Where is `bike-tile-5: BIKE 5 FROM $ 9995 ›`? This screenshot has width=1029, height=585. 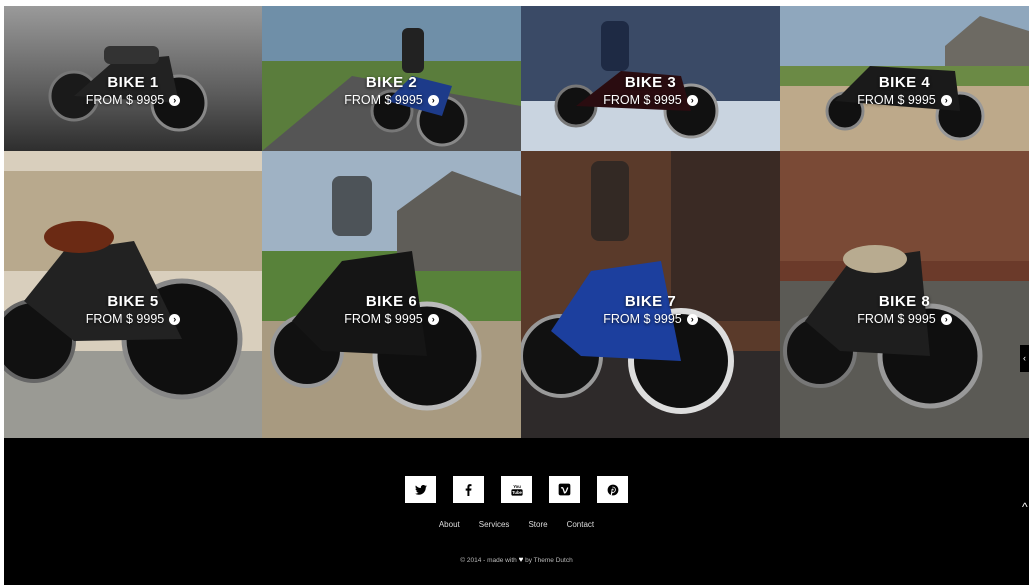
bike-tile-5: BIKE 5 FROM $ 9995 › is located at coordinates (133, 294).